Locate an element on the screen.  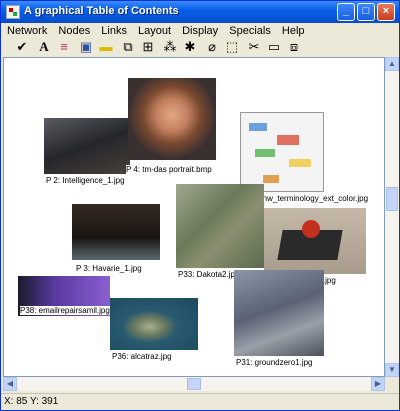
vertical-scrollbar: ▲ ▼ is located at coordinates (392, 217).